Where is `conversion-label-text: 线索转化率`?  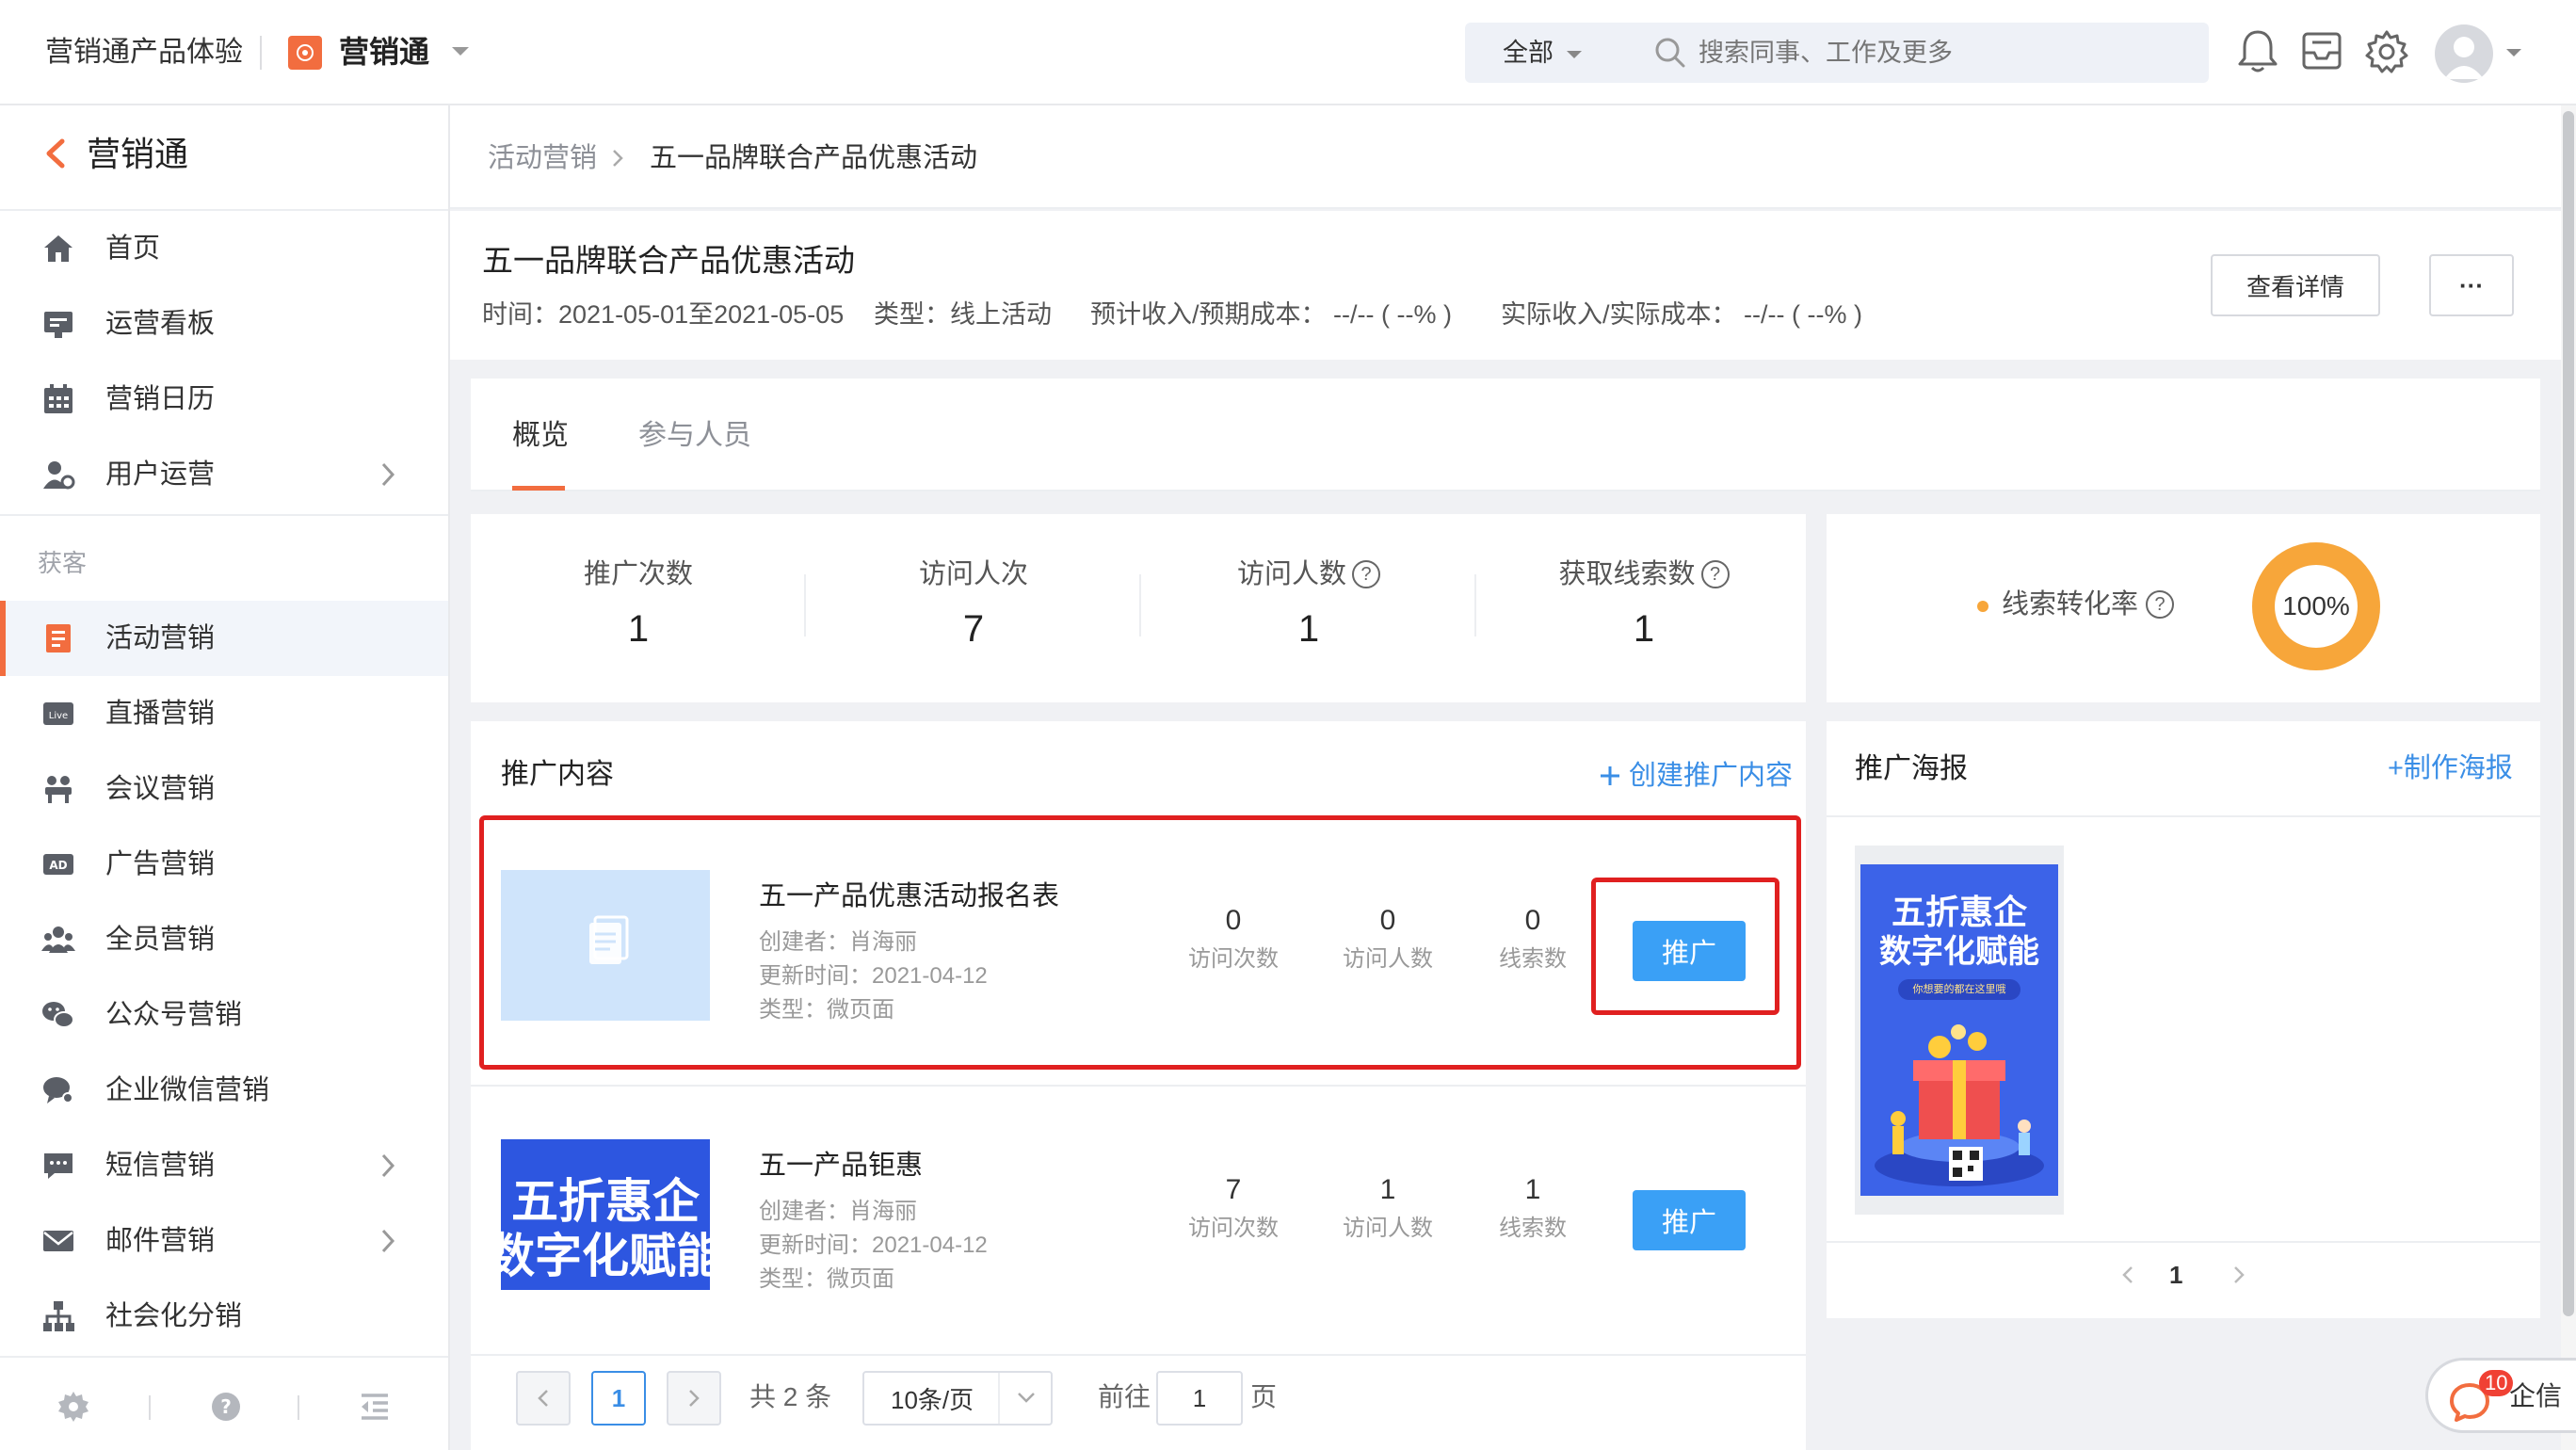 conversion-label-text: 线索转化率 is located at coordinates (2070, 604).